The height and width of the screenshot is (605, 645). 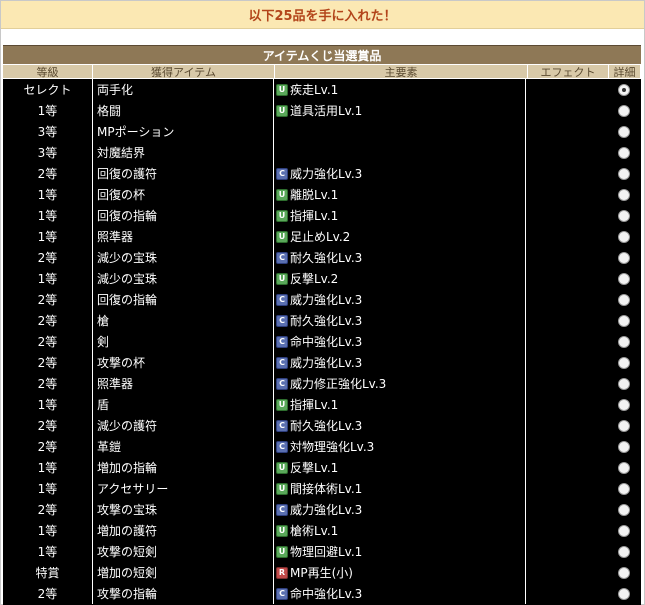 What do you see at coordinates (399, 236) in the screenshot?
I see `row-element: U 足止めLv.2` at bounding box center [399, 236].